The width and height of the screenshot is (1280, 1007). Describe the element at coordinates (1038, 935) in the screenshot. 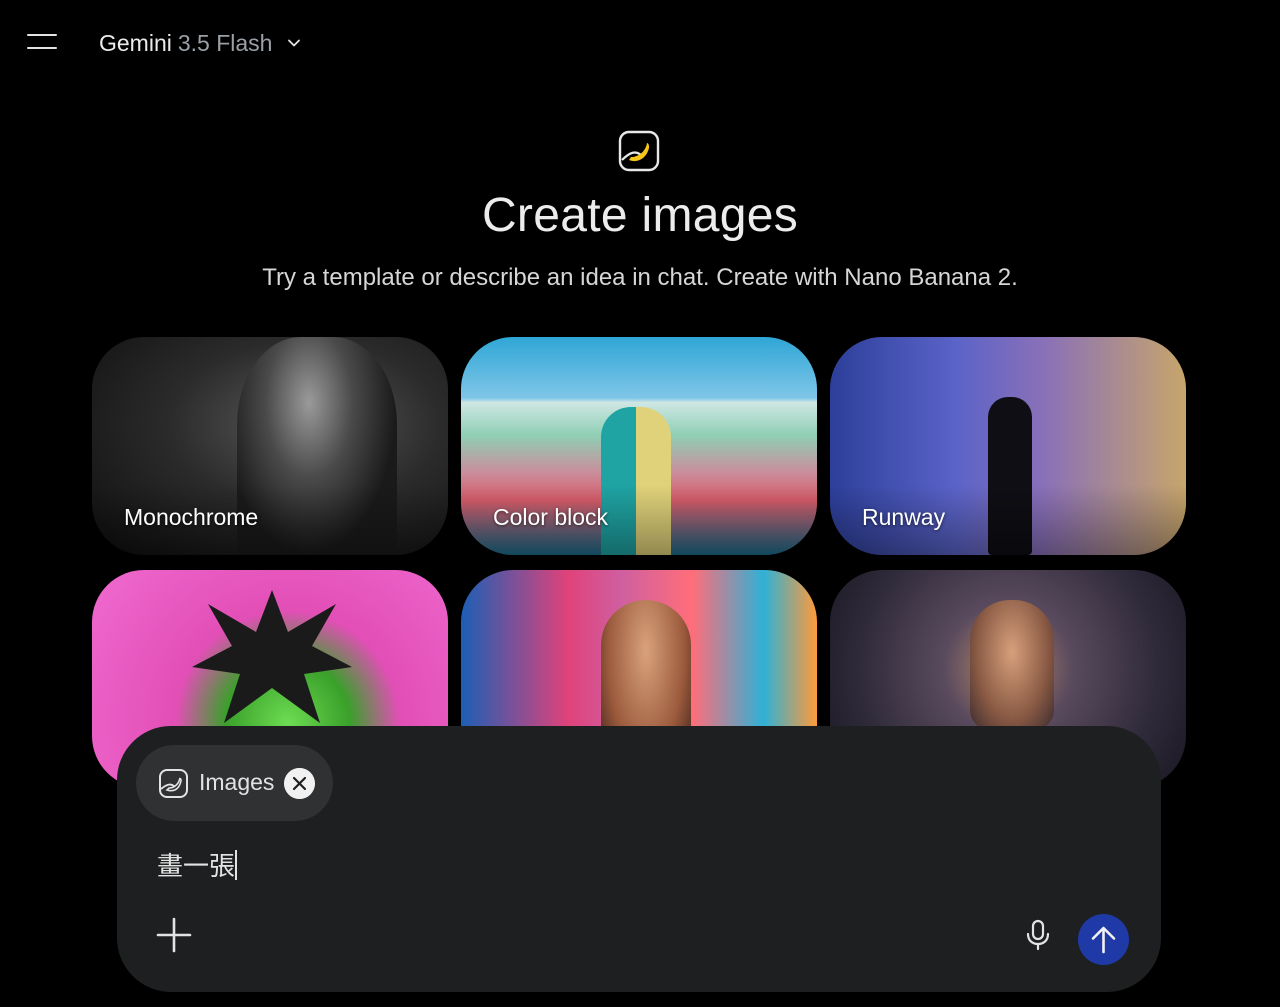

I see `microphone-icon` at that location.